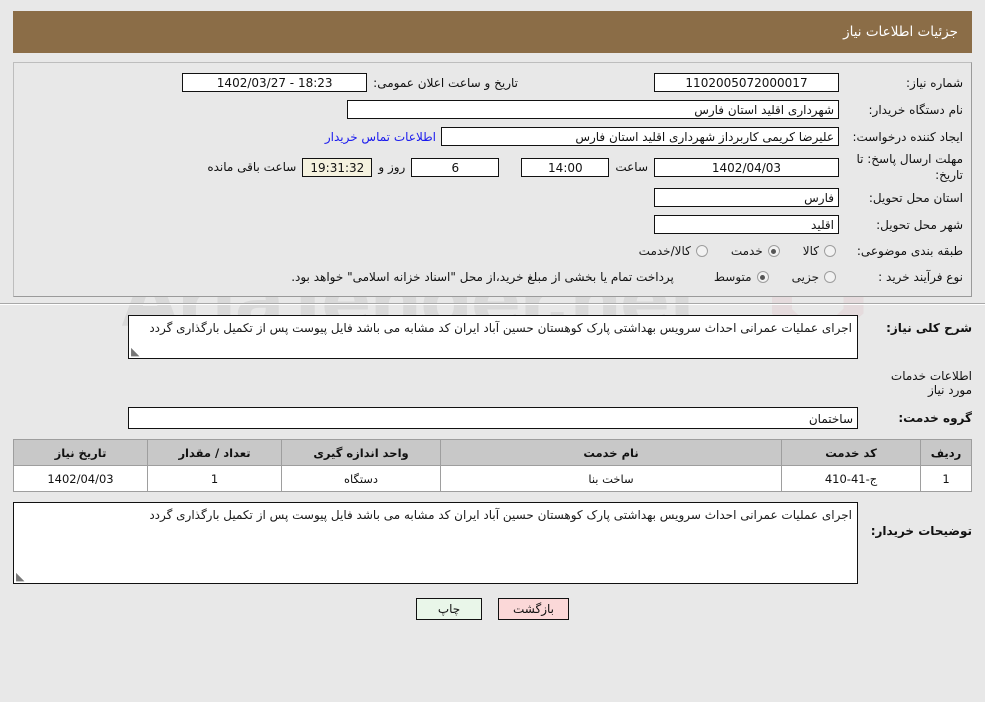 This screenshot has height=702, width=985. What do you see at coordinates (851, 478) in the screenshot?
I see `cell-service-code: ج-41-410` at bounding box center [851, 478].